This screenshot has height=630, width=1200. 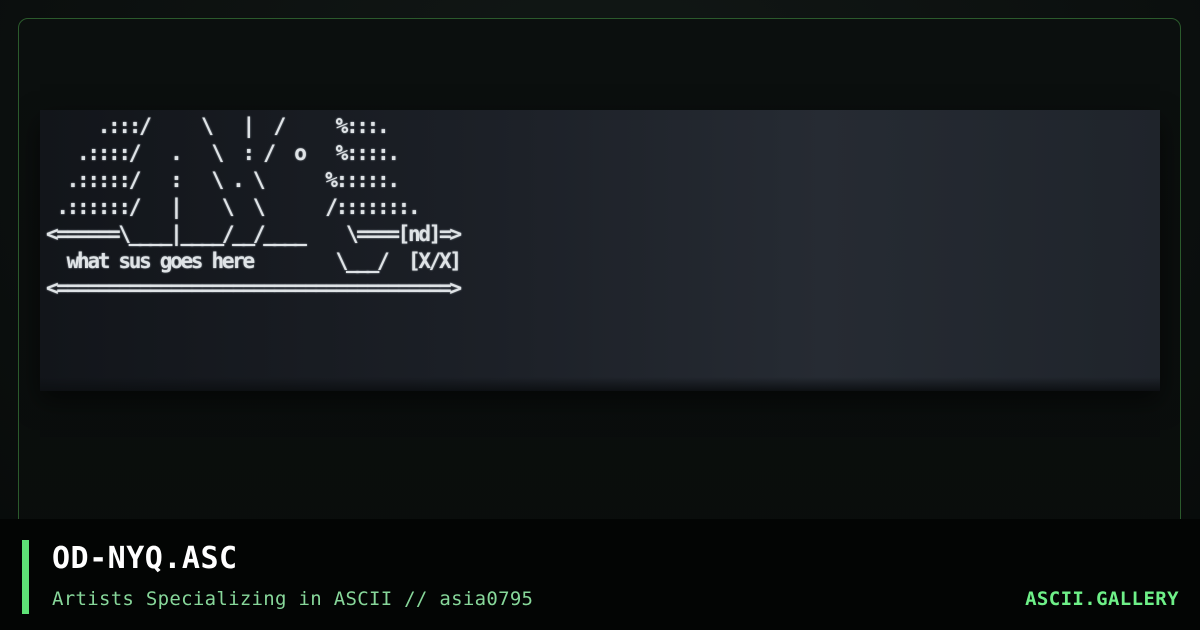 I want to click on site-brand: ASCII.GALLERY, so click(x=1102, y=599).